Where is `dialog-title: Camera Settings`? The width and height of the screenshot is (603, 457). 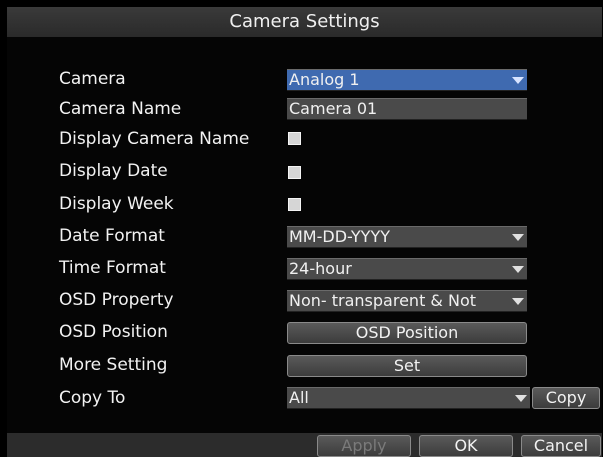
dialog-title: Camera Settings is located at coordinates (304, 22).